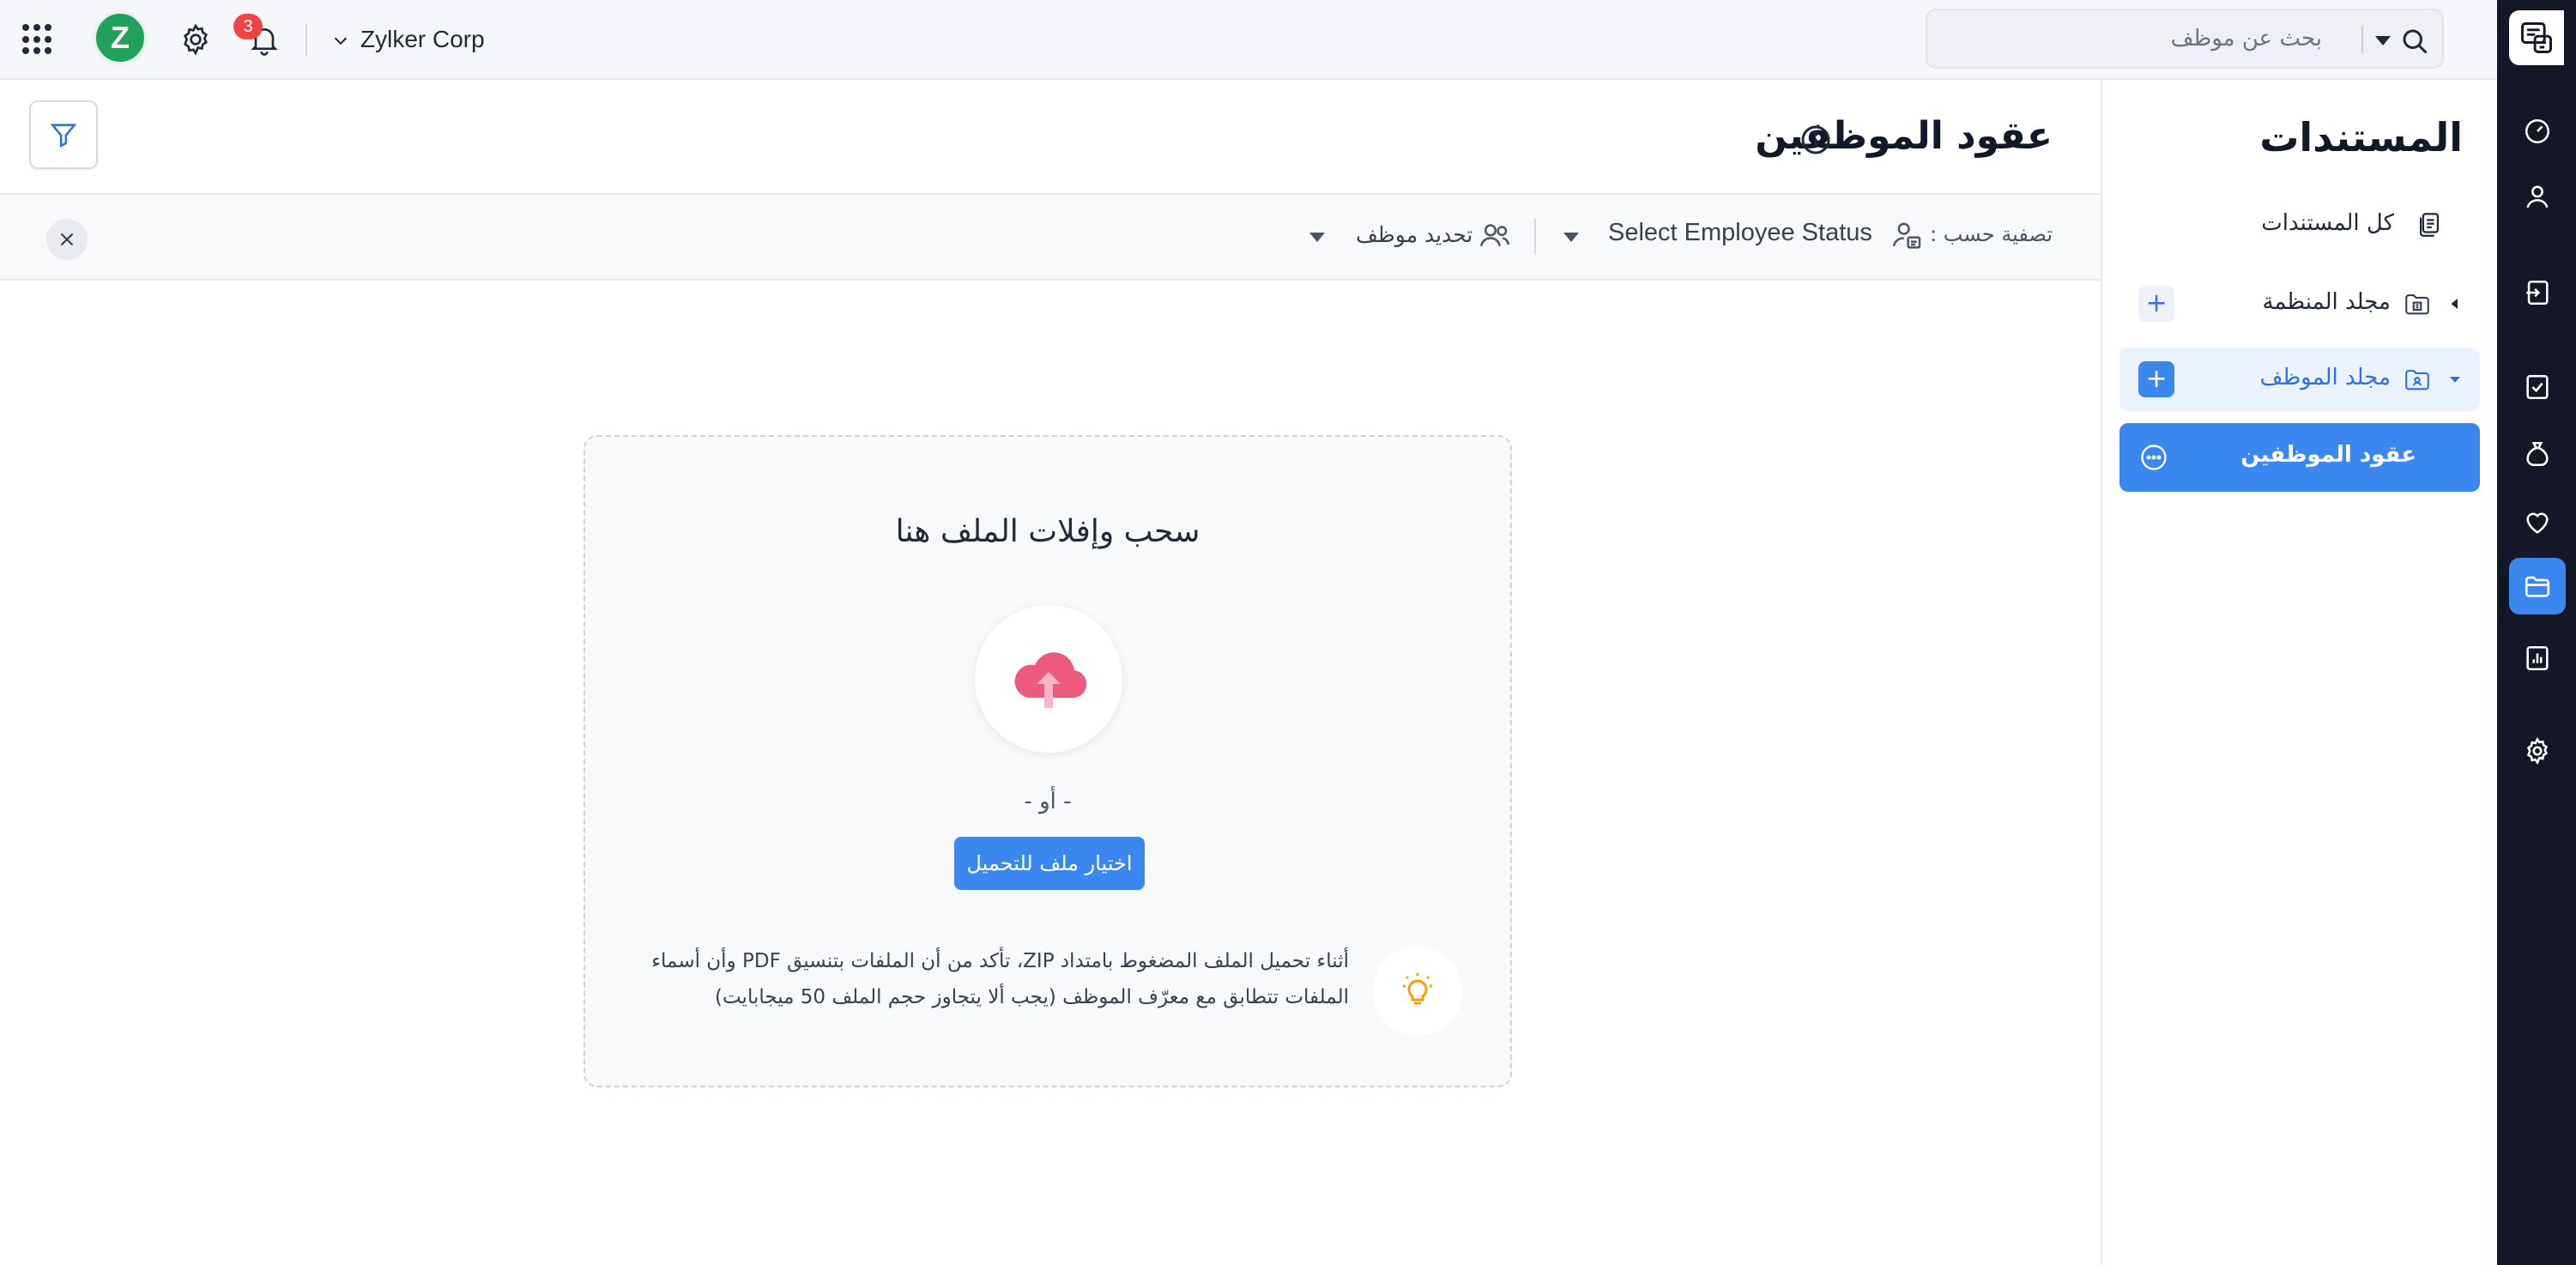 The width and height of the screenshot is (2576, 1265). Describe the element at coordinates (1048, 679) in the screenshot. I see `upload-cloud-icon` at that location.